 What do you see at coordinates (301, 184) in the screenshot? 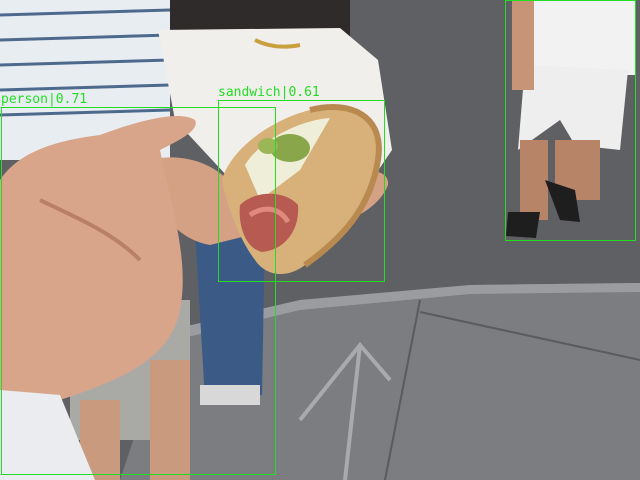
I see `detection-box-sandwich: sandwich|0.61` at bounding box center [301, 184].